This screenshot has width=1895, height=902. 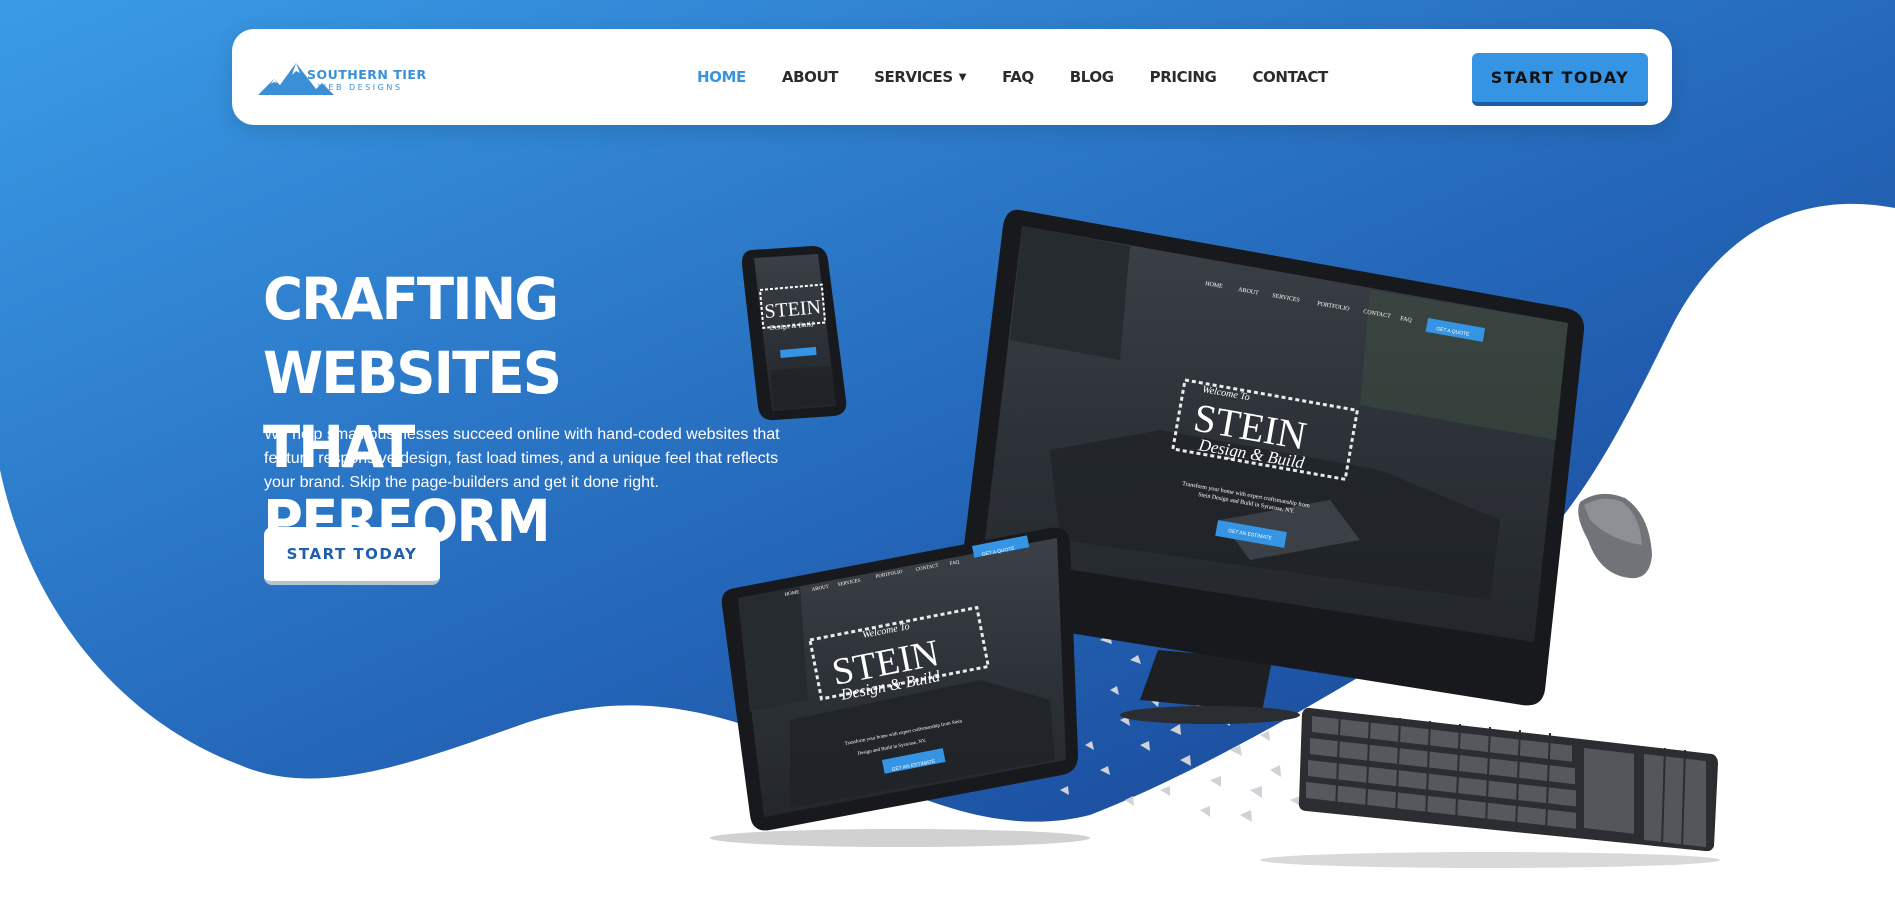 I want to click on mouse-illustration, so click(x=1615, y=536).